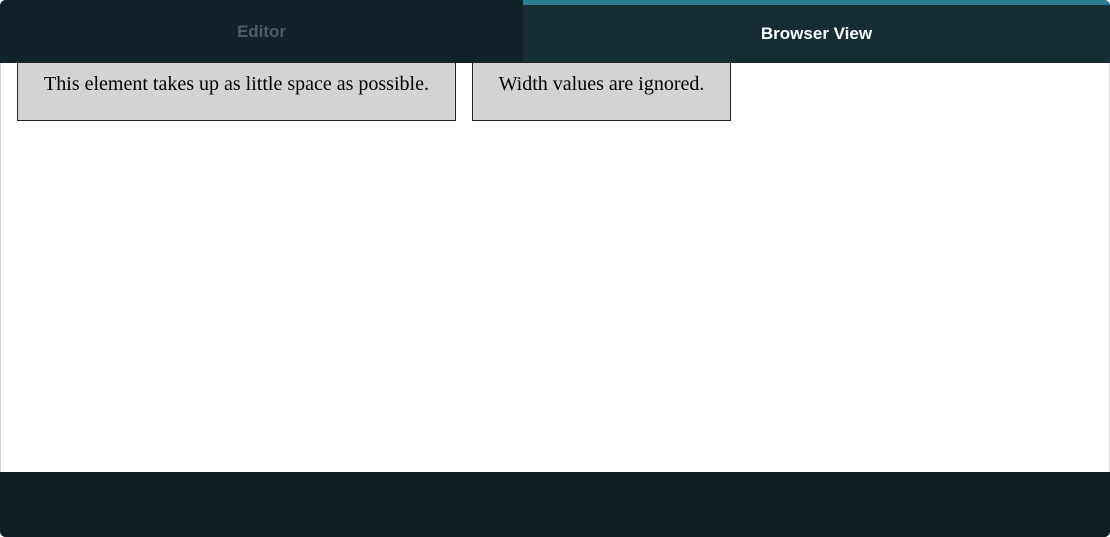 The width and height of the screenshot is (1110, 537). I want to click on tab-bar: Editor Browser View, so click(555, 31).